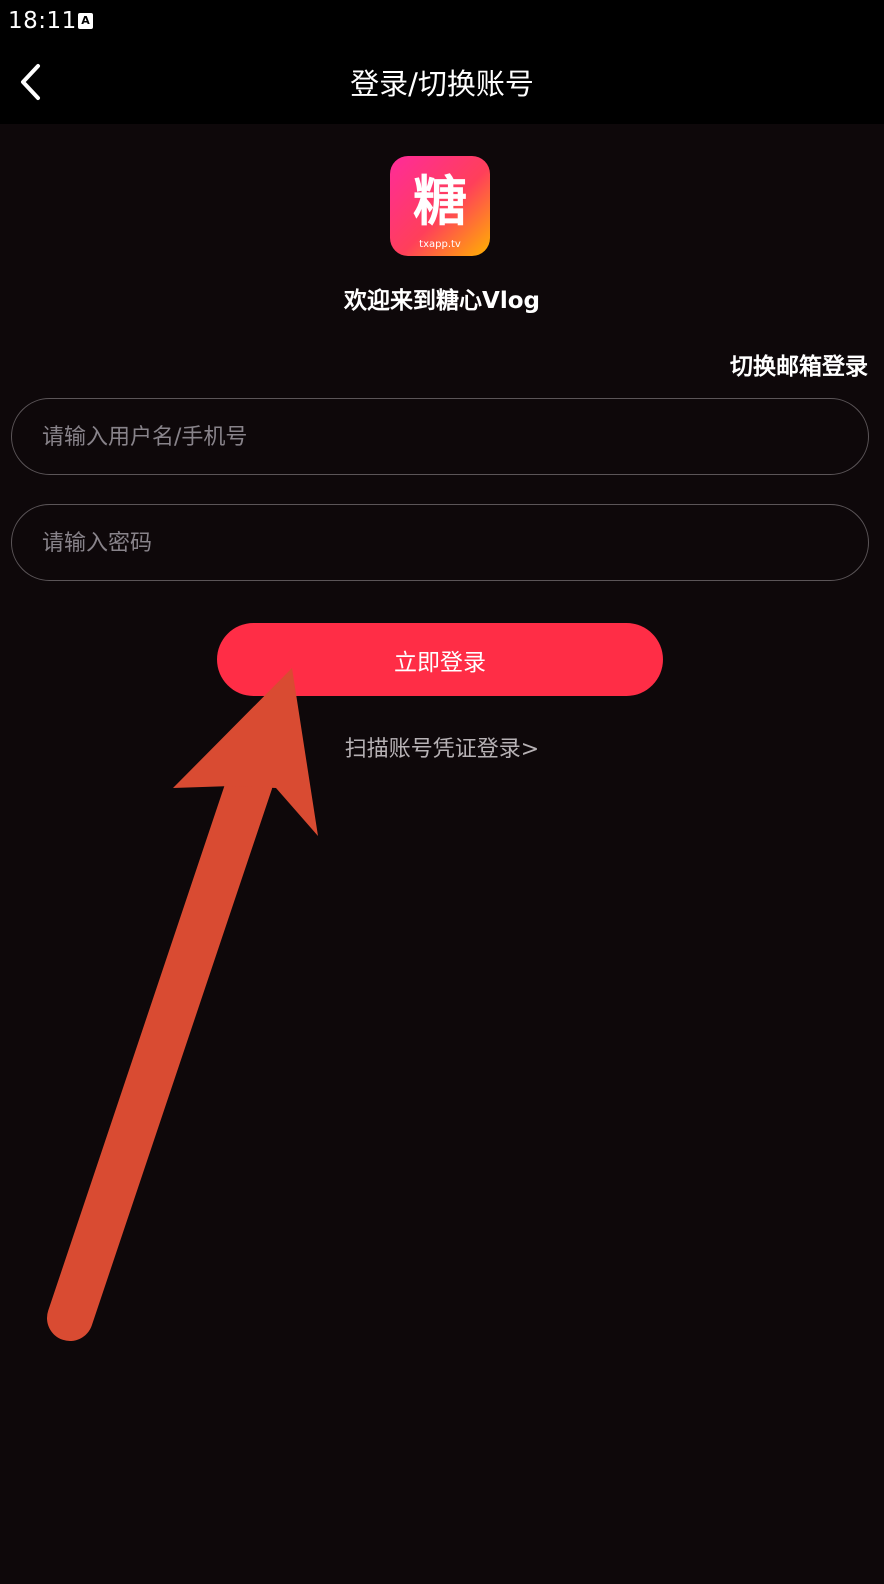 This screenshot has height=1584, width=884. What do you see at coordinates (799, 364) in the screenshot?
I see `switch-email-login-link: 切换邮箱登录` at bounding box center [799, 364].